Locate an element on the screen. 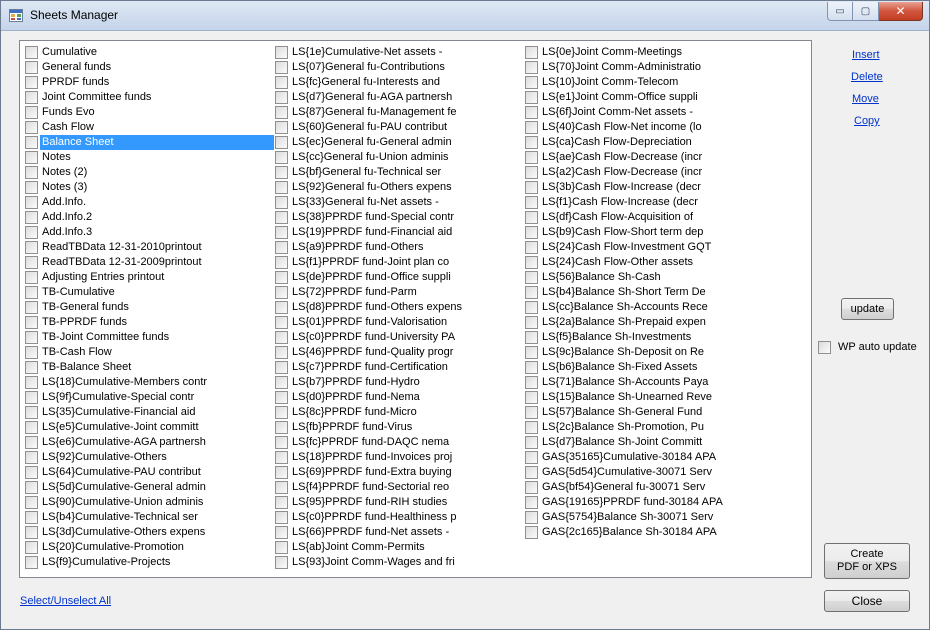 Image resolution: width=930 pixels, height=630 pixels. sheet-item: LS{d8}PPRDF fund-Others expens is located at coordinates (399, 307).